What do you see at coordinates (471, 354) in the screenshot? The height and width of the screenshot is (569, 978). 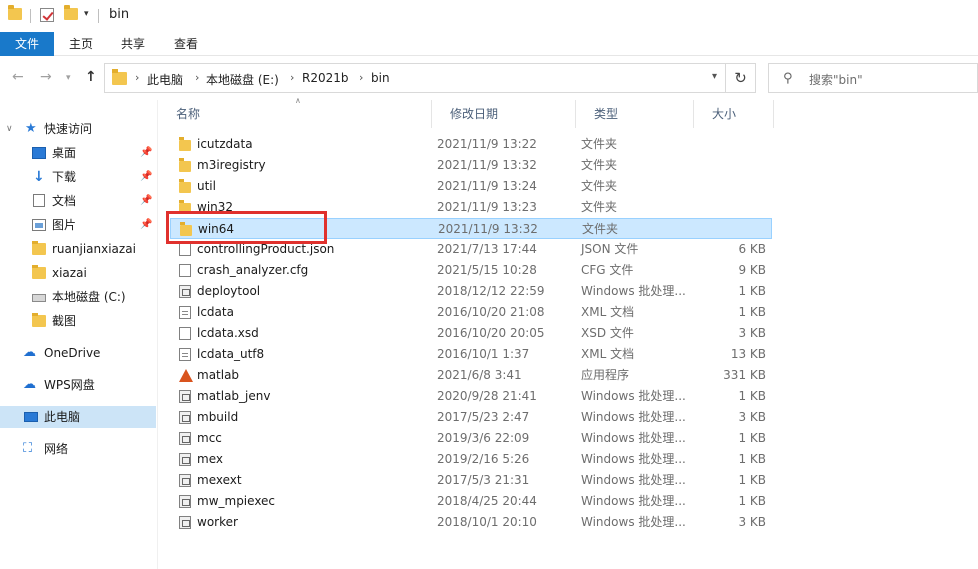 I see `table-row: lcdata_utf8 2016/10/1 1:37 XML 文档 13 KB` at bounding box center [471, 354].